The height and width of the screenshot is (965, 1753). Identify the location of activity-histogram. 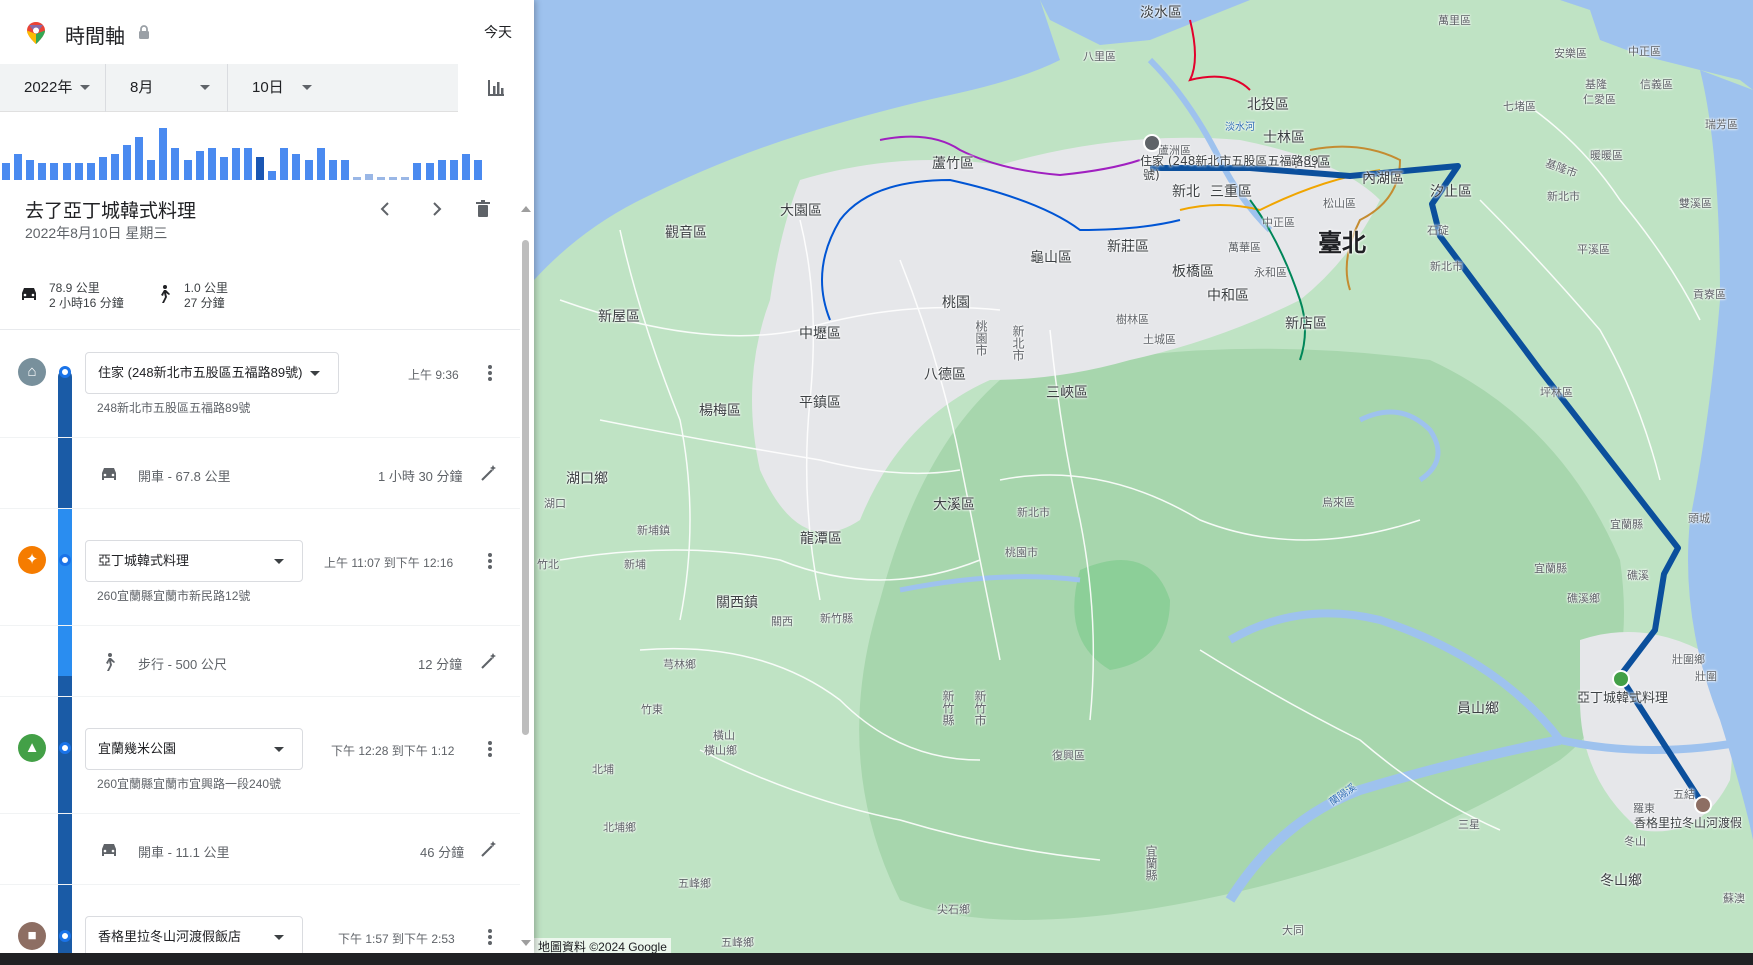
(267, 146).